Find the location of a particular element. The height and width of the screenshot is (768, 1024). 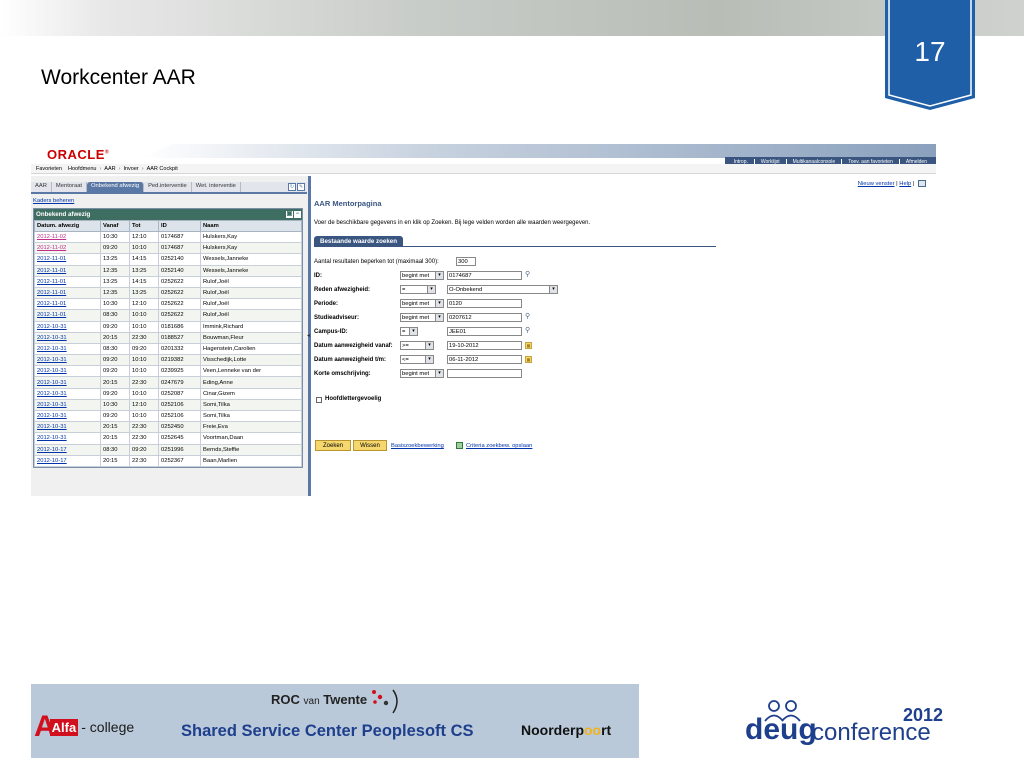

campus-input: JEE01 is located at coordinates (484, 331).